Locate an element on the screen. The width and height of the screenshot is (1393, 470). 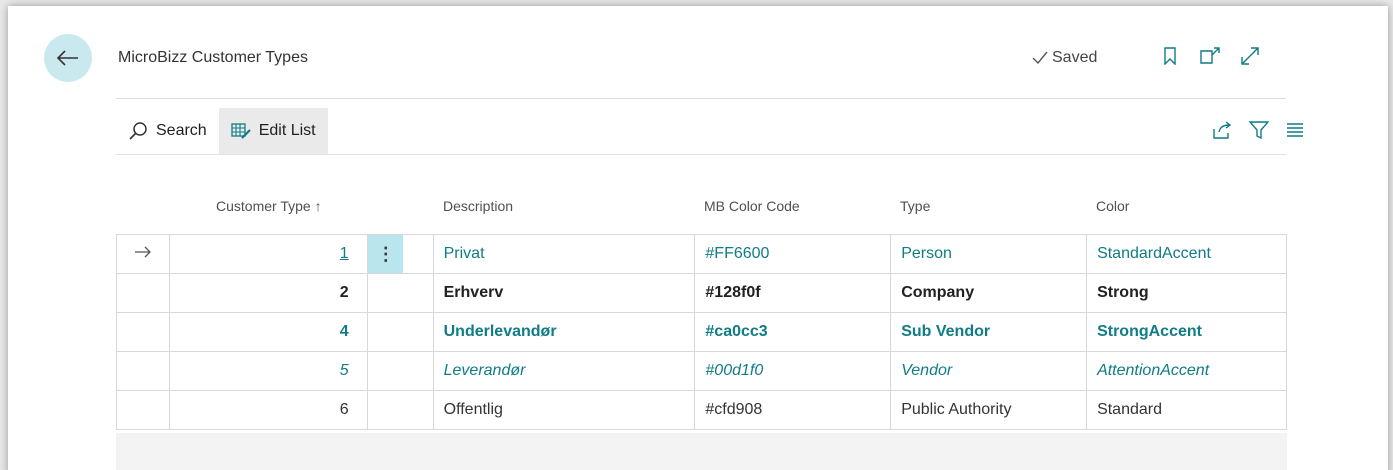
search-label: Search is located at coordinates (181, 130).